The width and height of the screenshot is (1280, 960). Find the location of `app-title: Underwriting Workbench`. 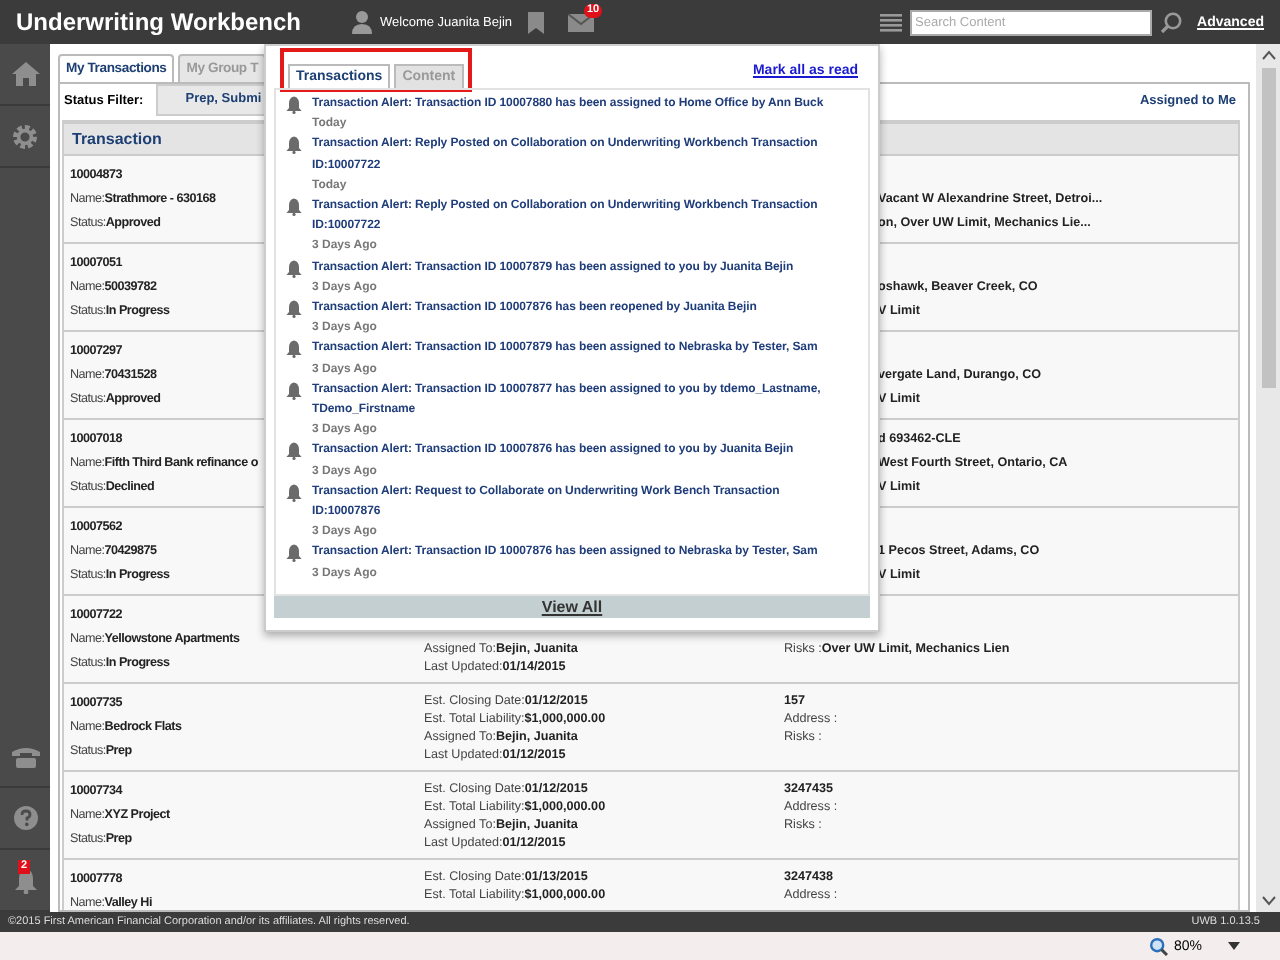

app-title: Underwriting Workbench is located at coordinates (159, 22).